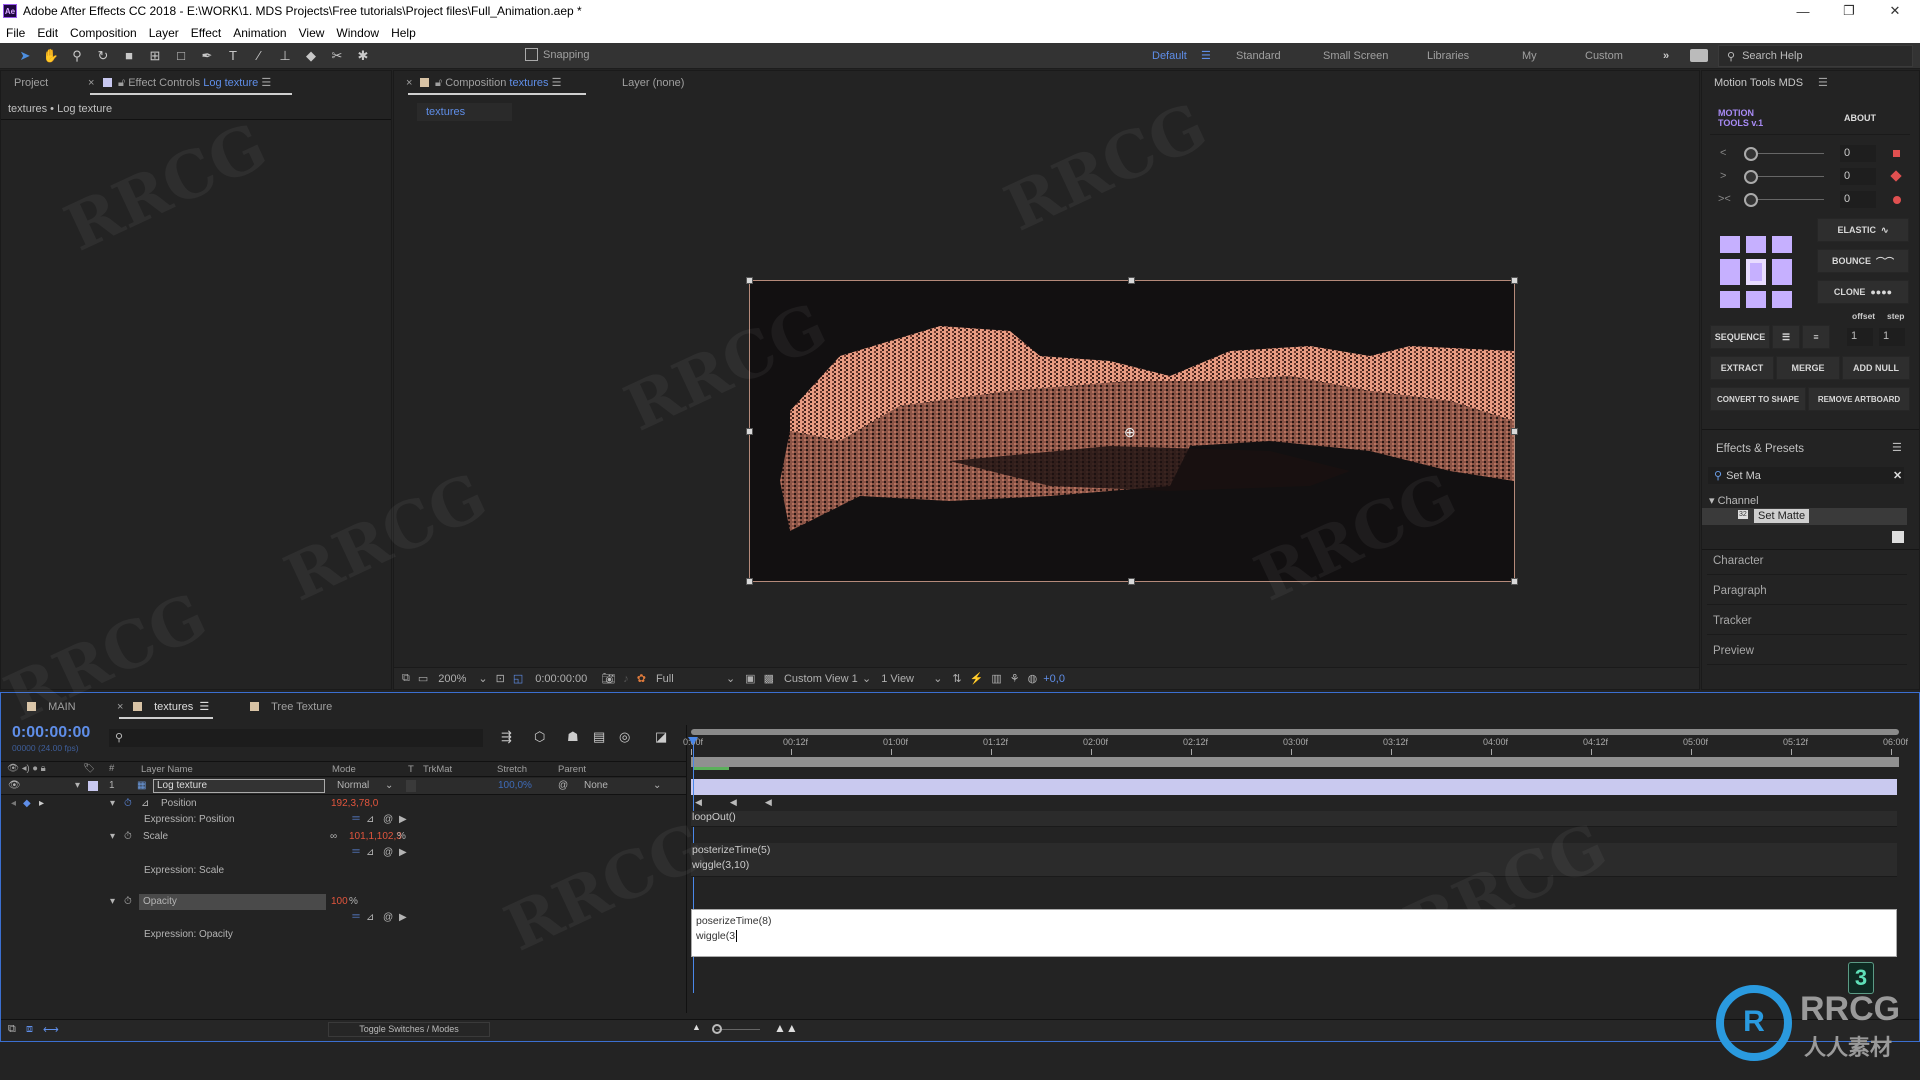 This screenshot has height=1080, width=1920. What do you see at coordinates (375, 837) in the screenshot?
I see `scale-value: 101,1,102,3` at bounding box center [375, 837].